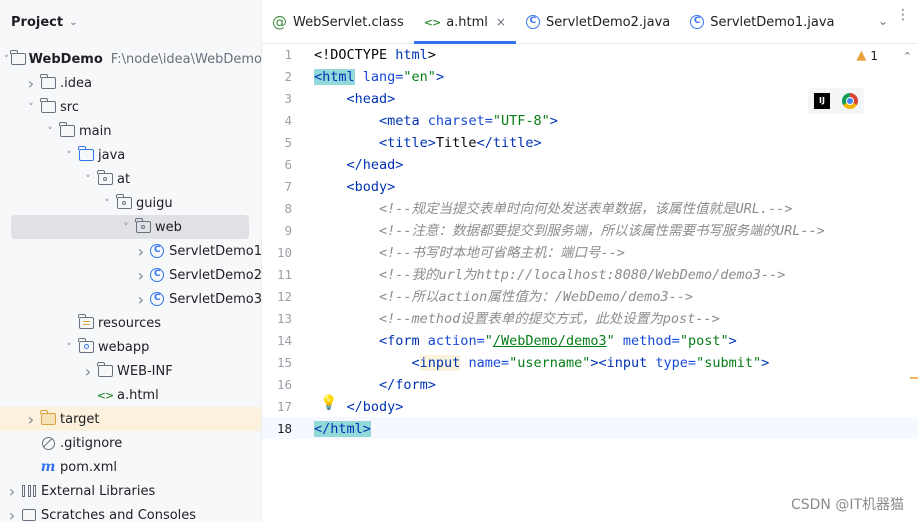 This screenshot has width=918, height=522. I want to click on tree-item: <> a.html, so click(130, 395).